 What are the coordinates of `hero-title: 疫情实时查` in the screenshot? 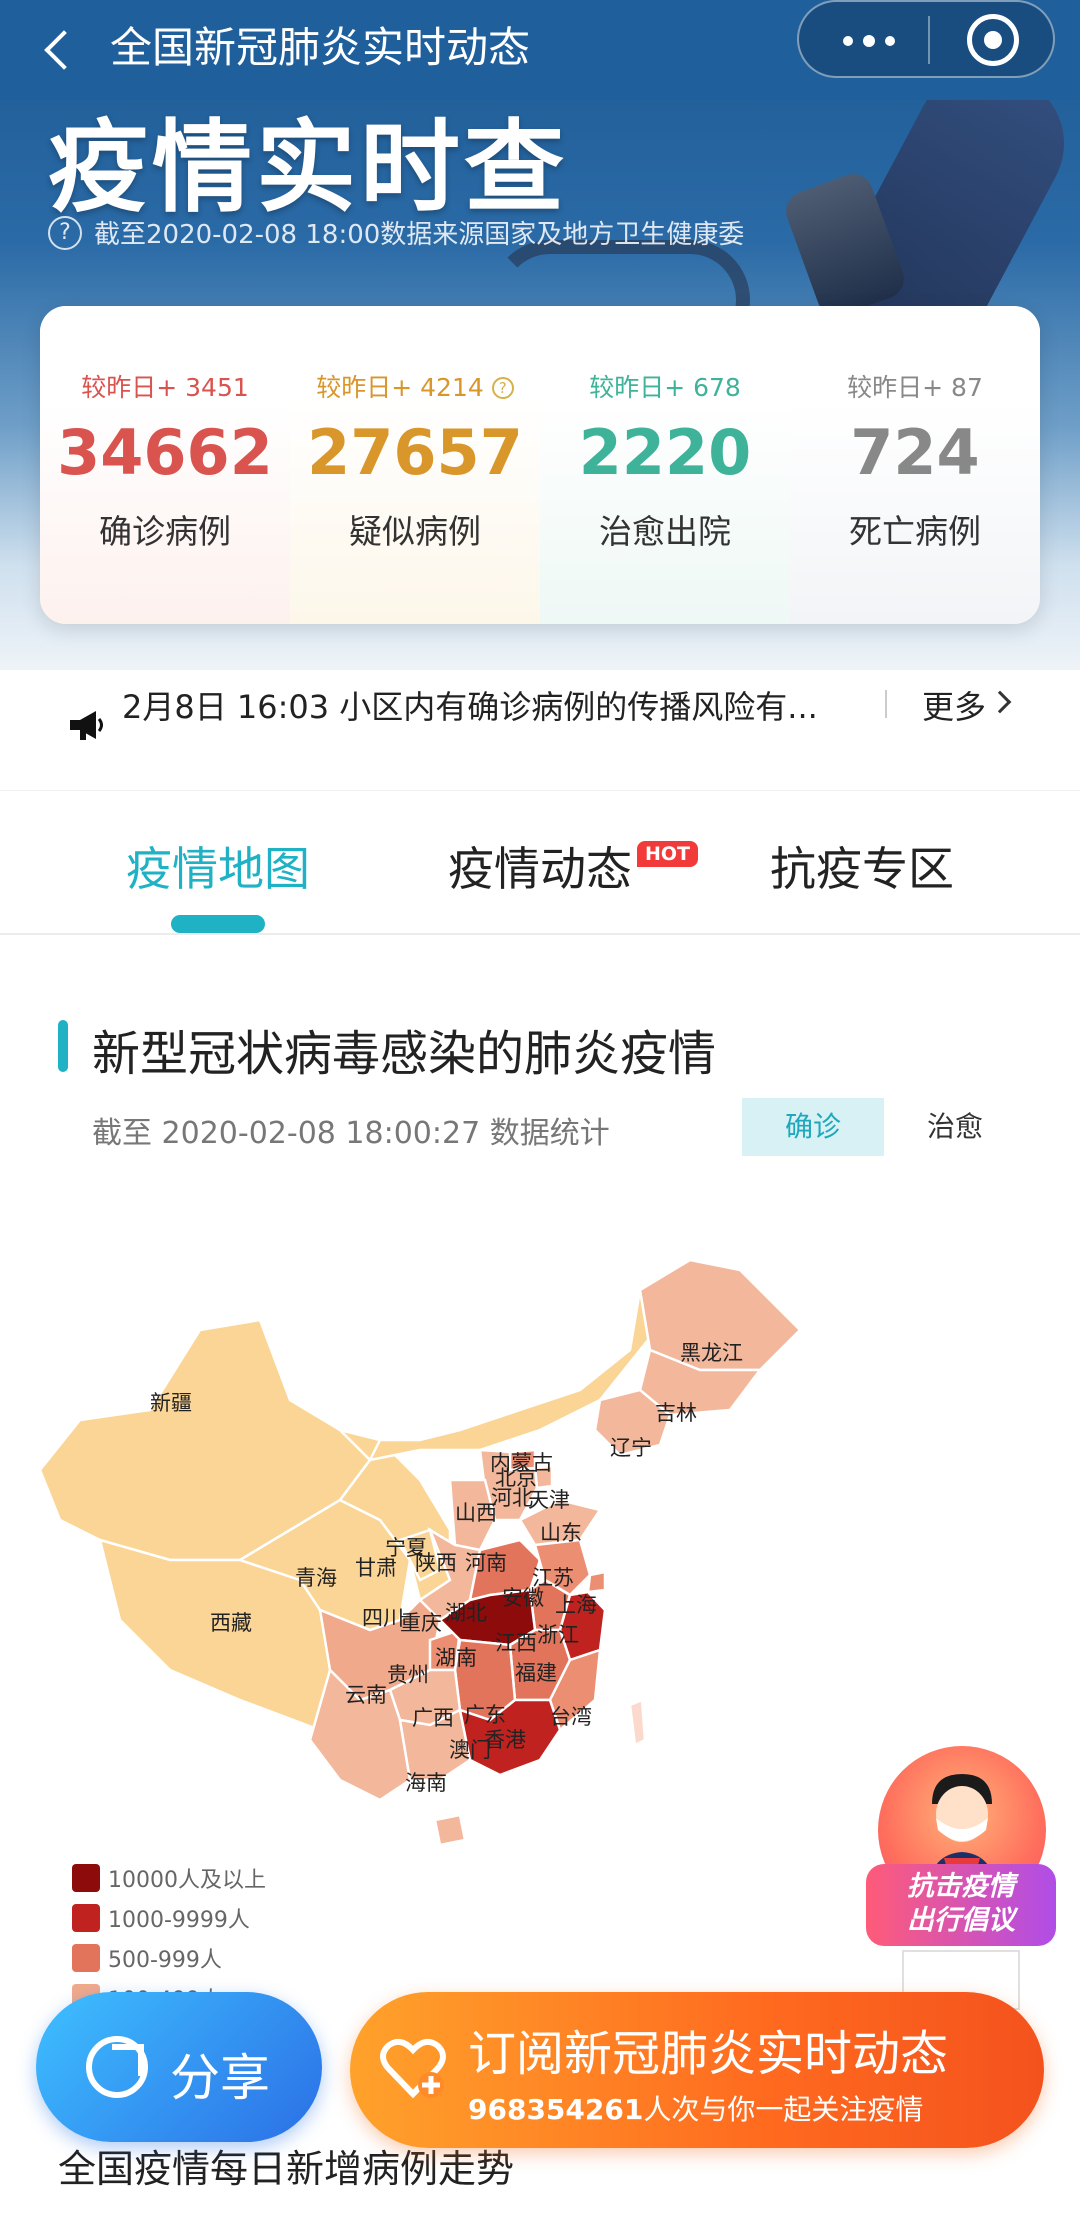 It's located at (308, 167).